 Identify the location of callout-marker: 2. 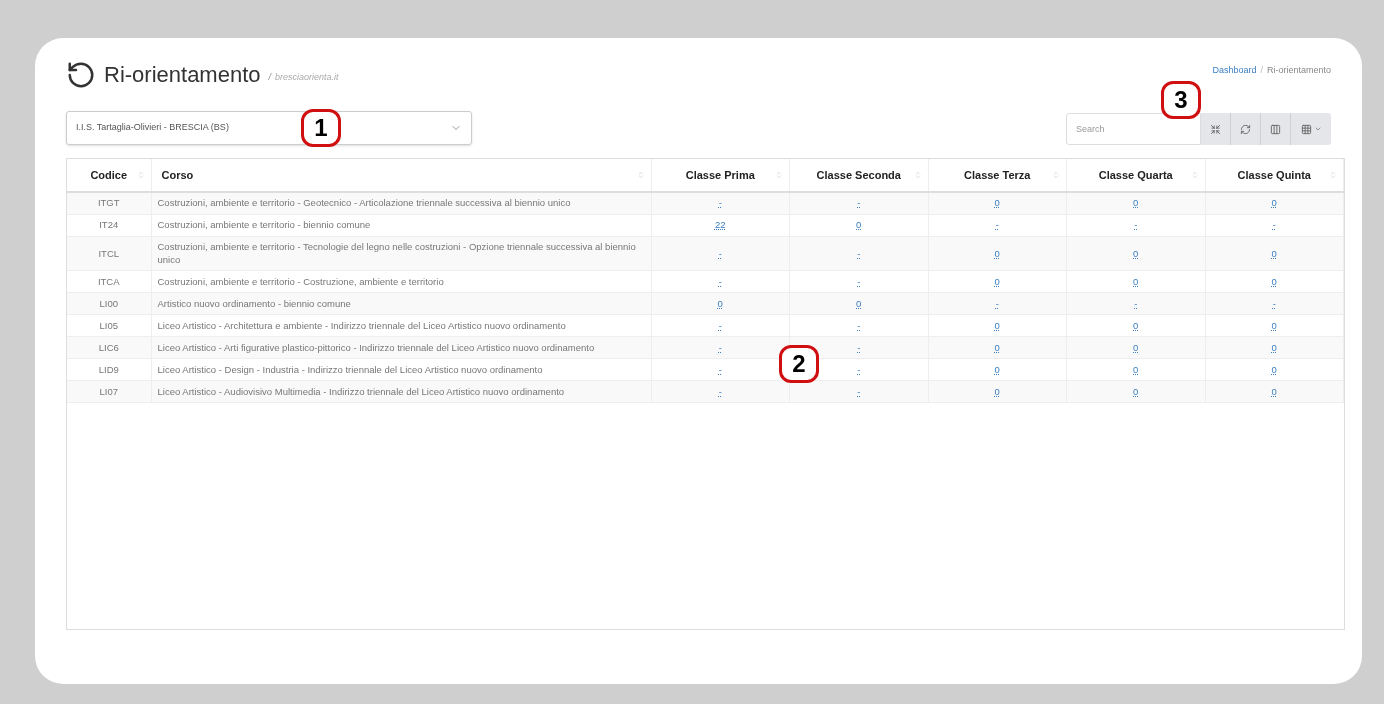
(799, 364).